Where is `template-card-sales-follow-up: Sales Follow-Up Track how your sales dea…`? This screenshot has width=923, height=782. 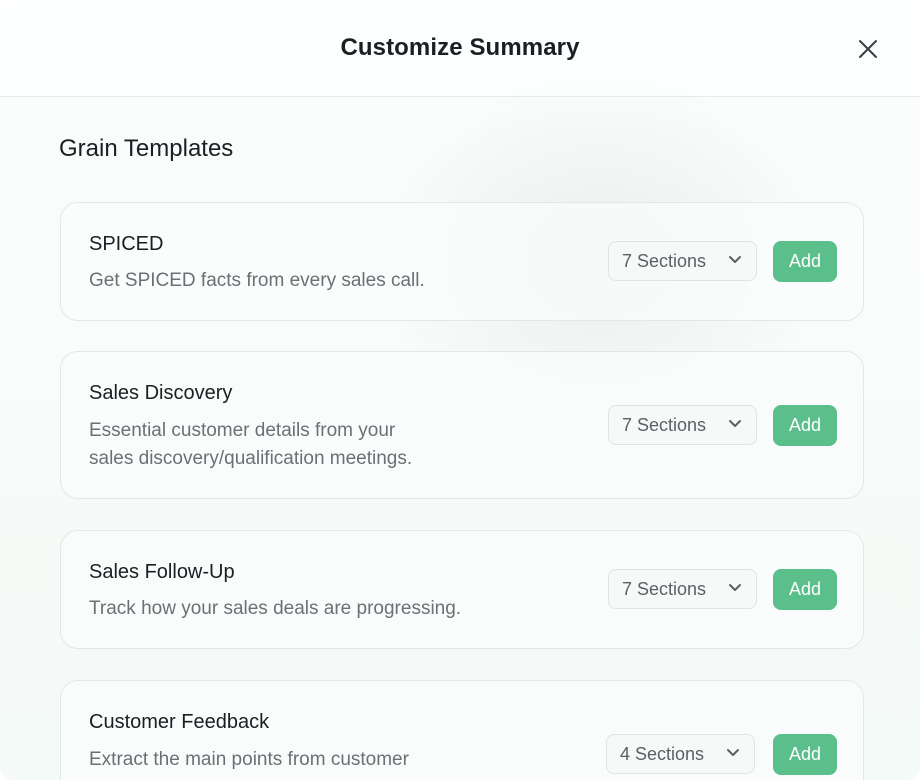 template-card-sales-follow-up: Sales Follow-Up Track how your sales dea… is located at coordinates (462, 589).